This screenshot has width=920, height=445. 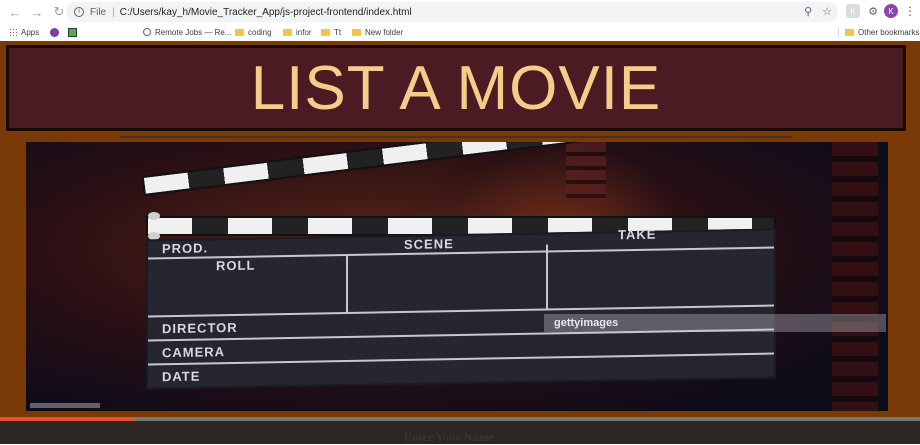 What do you see at coordinates (818, 11) in the screenshot?
I see `address-bar-actions: ⚲ ☆` at bounding box center [818, 11].